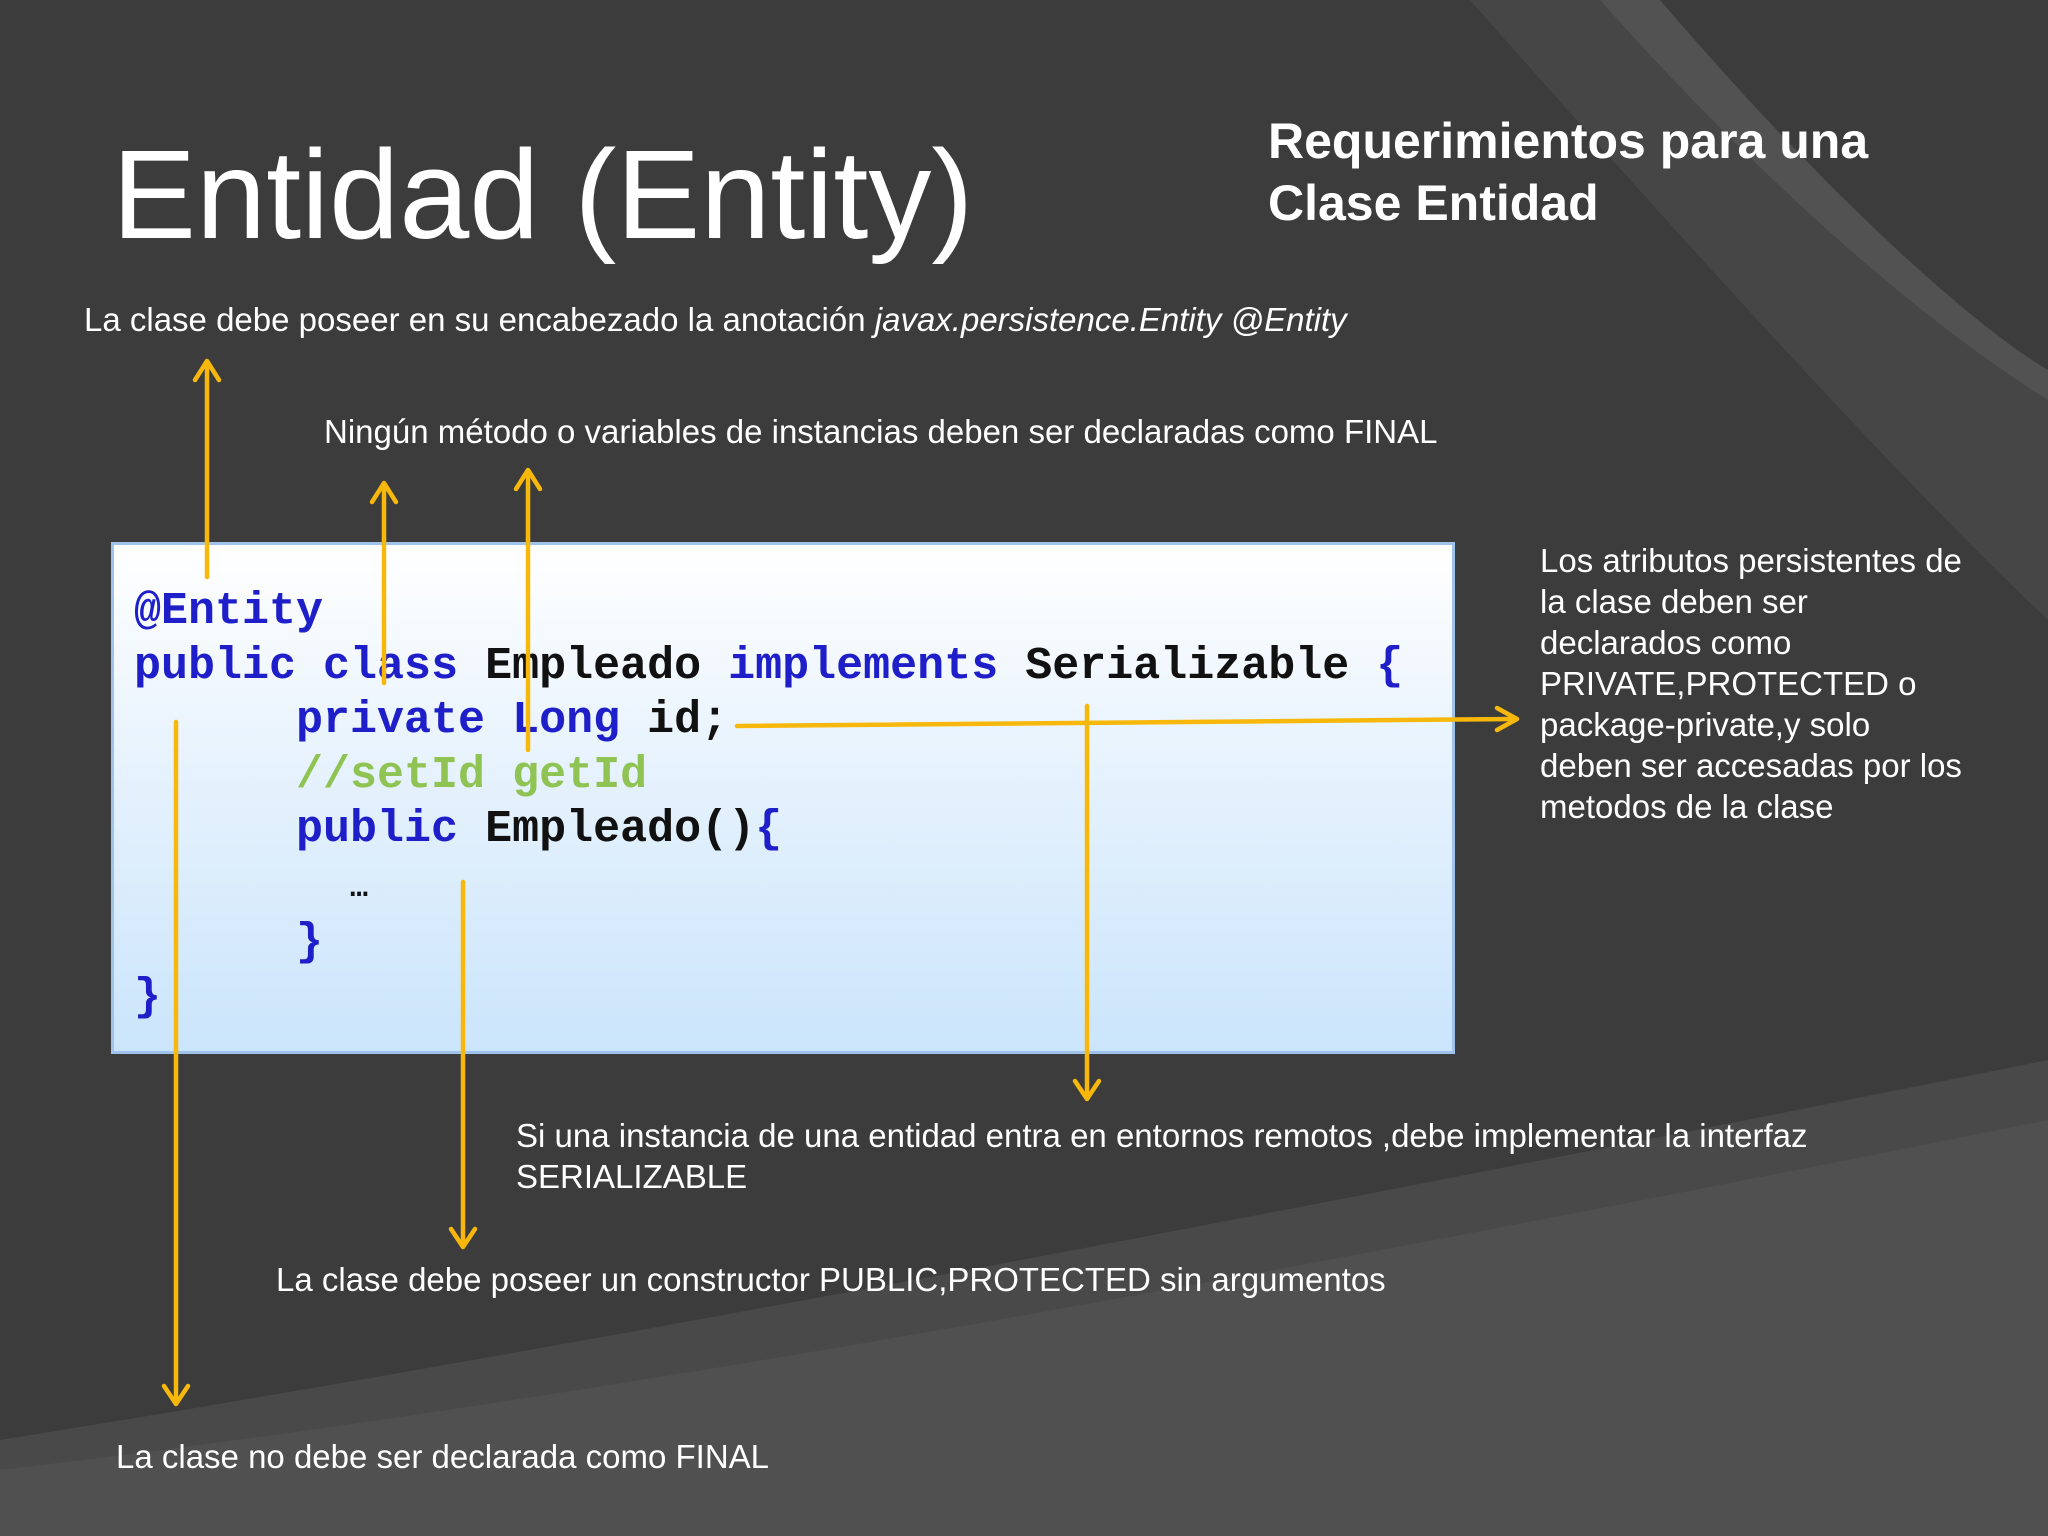 Image resolution: width=2048 pixels, height=1536 pixels. Describe the element at coordinates (229, 611) in the screenshot. I see `code-annotation: @Entity` at that location.